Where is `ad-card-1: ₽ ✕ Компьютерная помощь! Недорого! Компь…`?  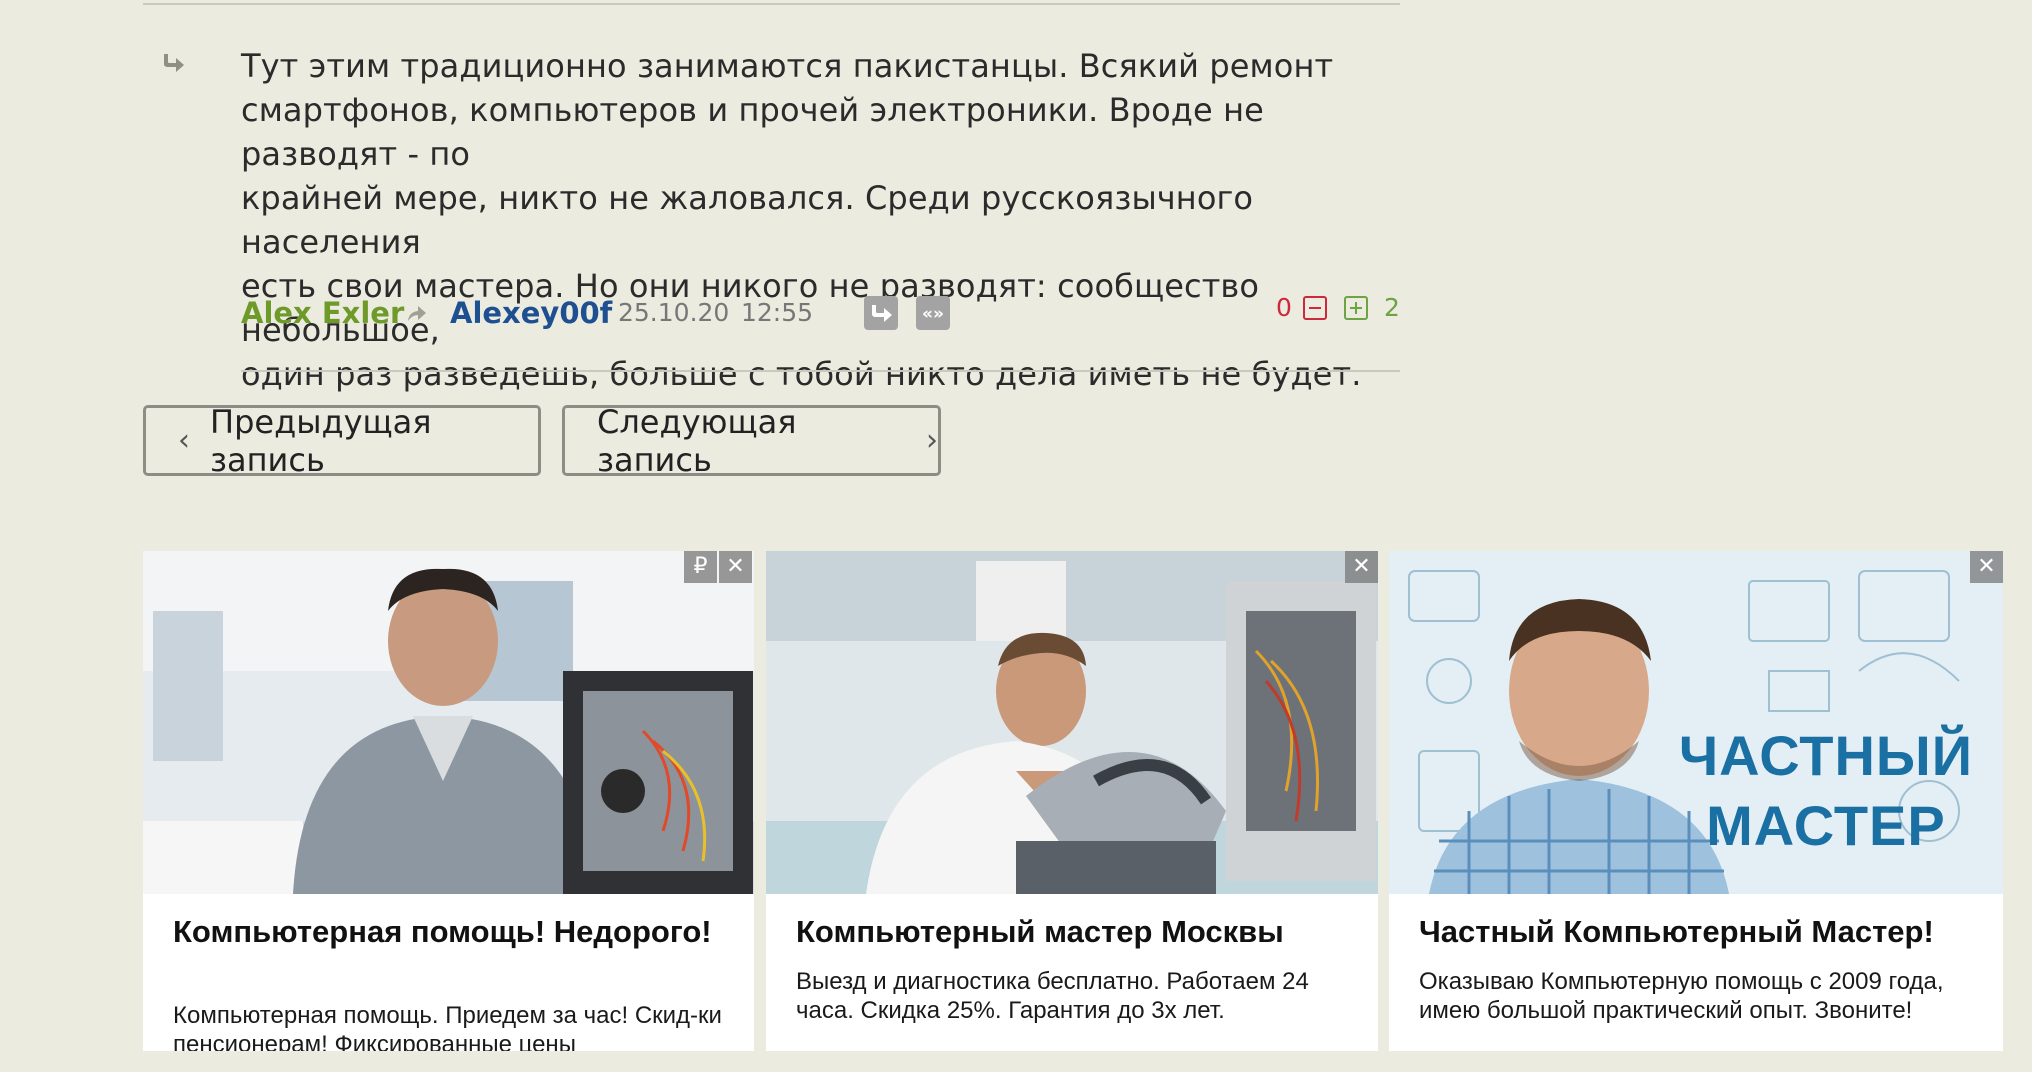 ad-card-1: ₽ ✕ Компьютерная помощь! Недорого! Компь… is located at coordinates (448, 801).